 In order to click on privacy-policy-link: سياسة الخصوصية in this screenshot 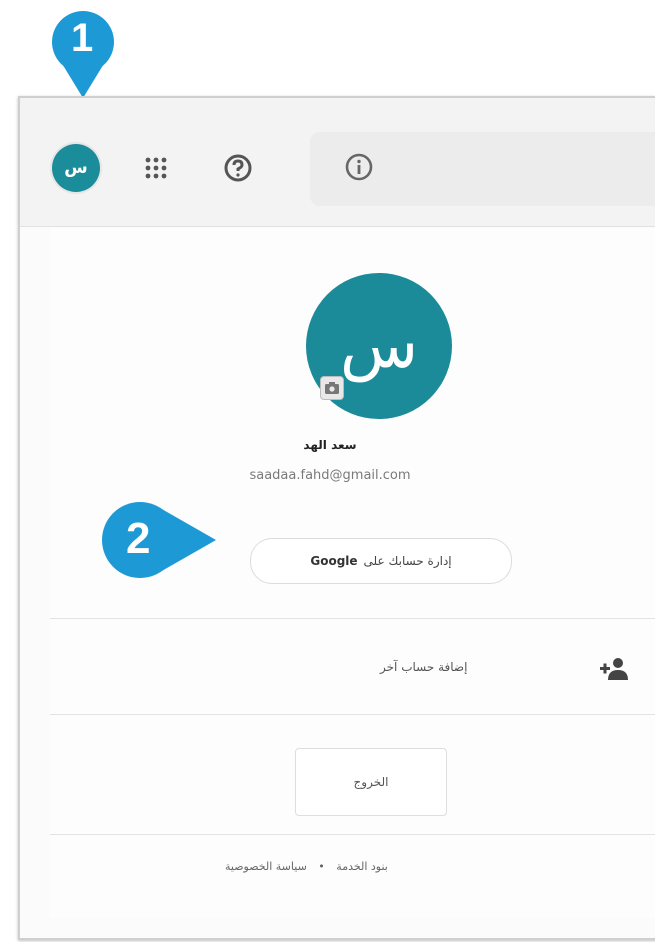, I will do `click(266, 866)`.